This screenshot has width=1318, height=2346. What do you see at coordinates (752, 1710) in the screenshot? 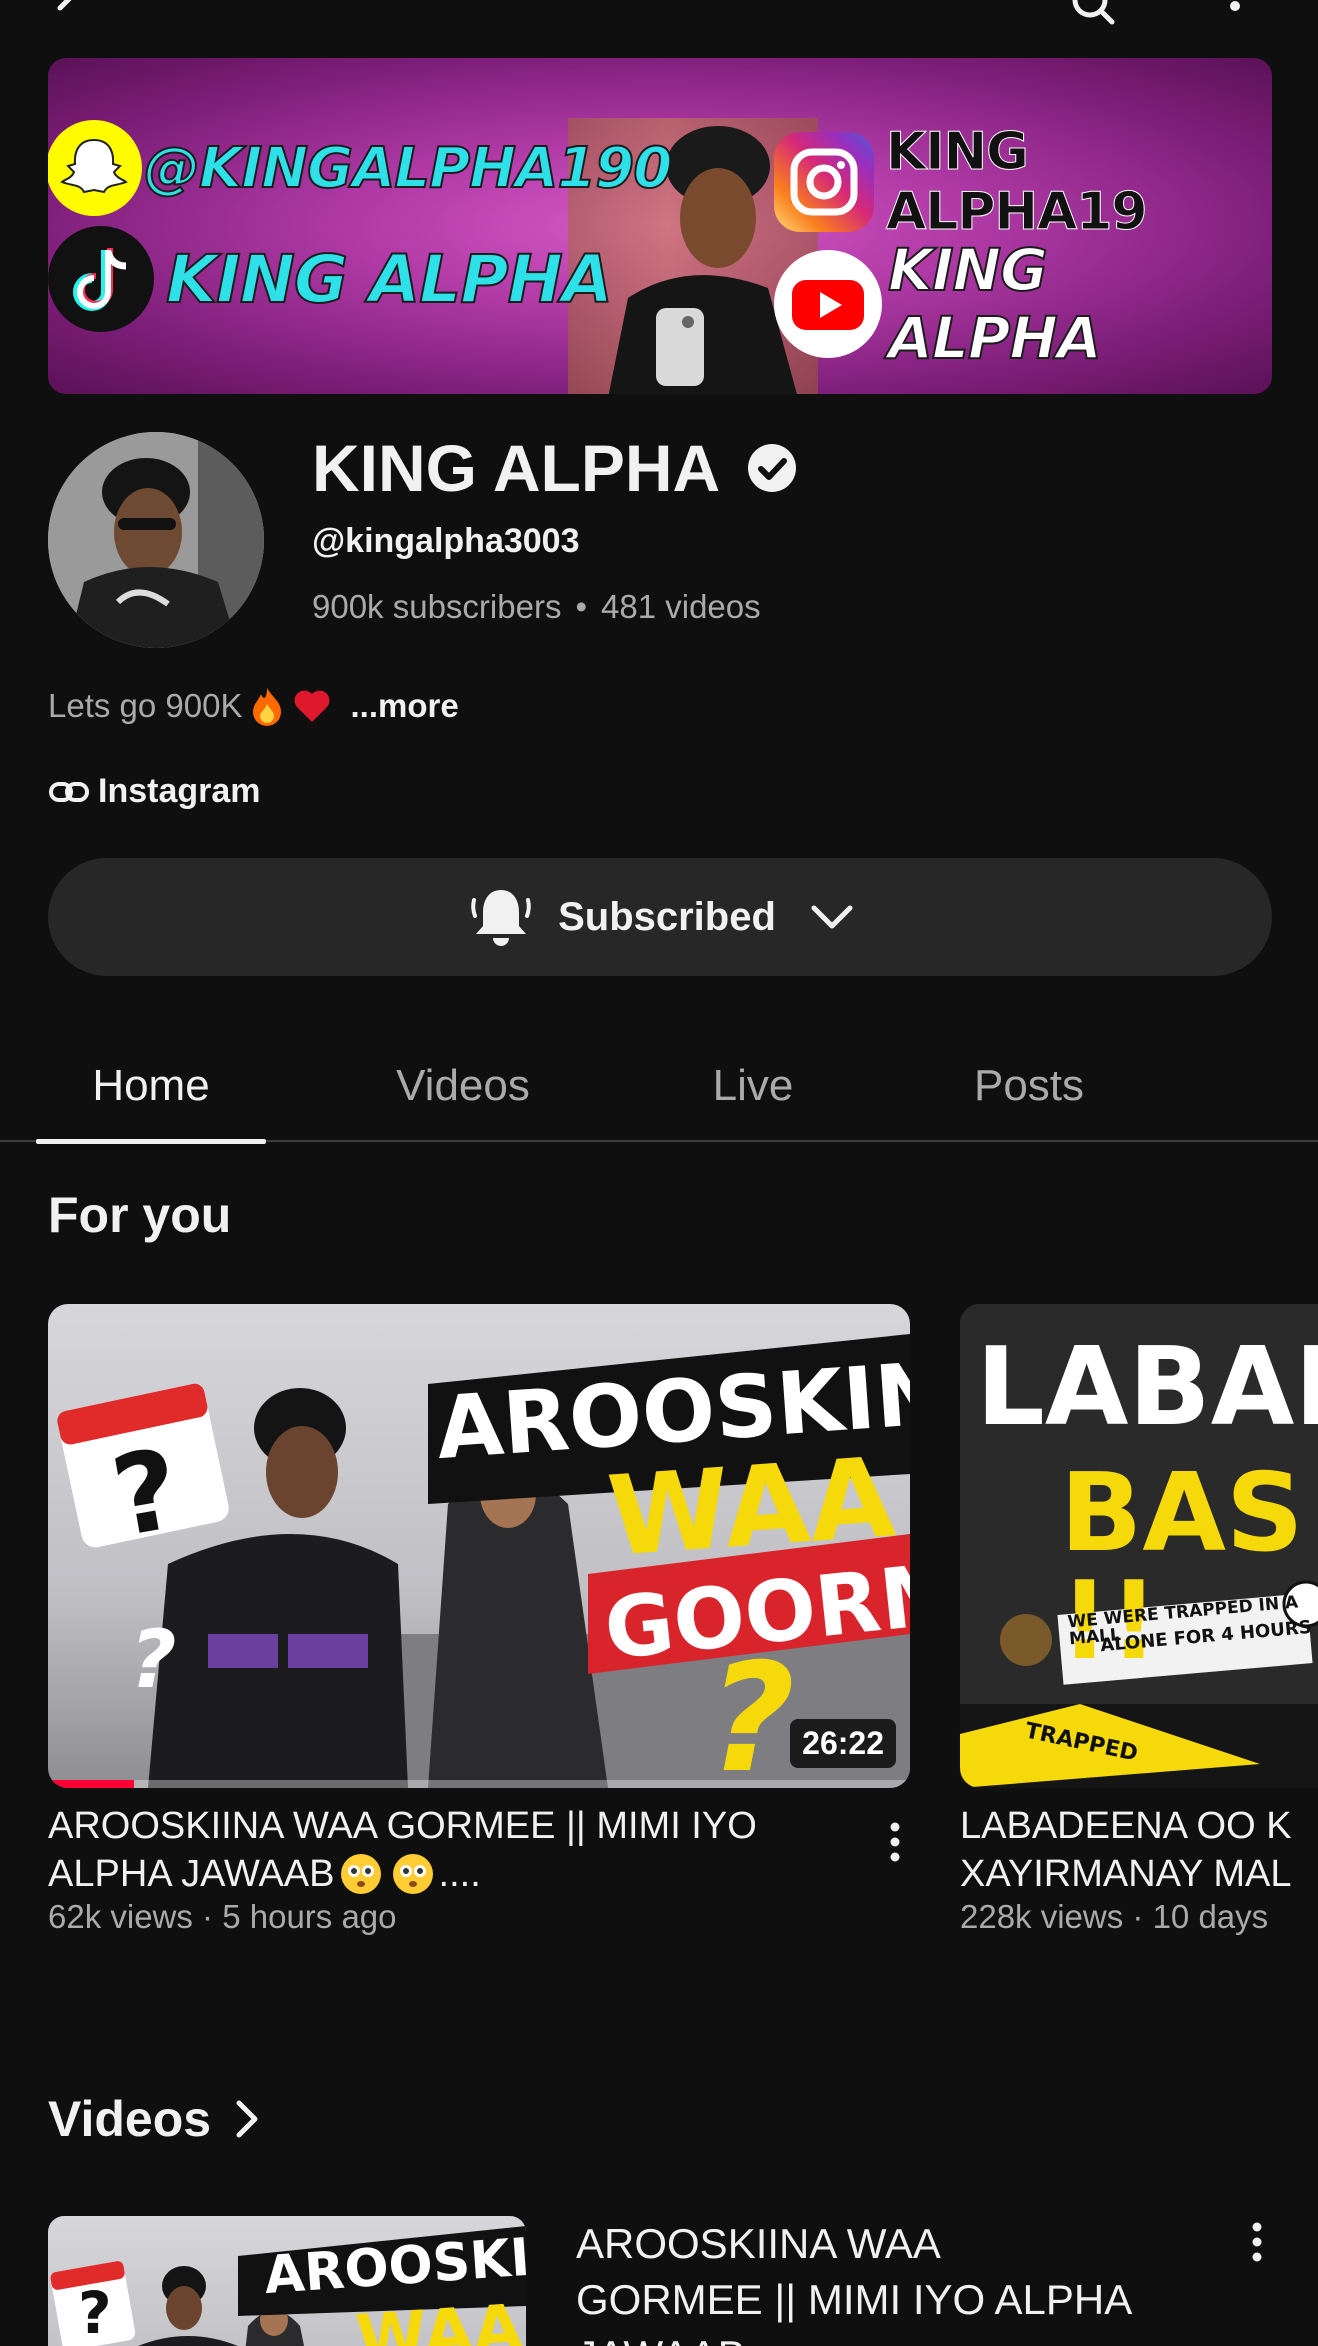
I see `thumb-big-question: ?` at bounding box center [752, 1710].